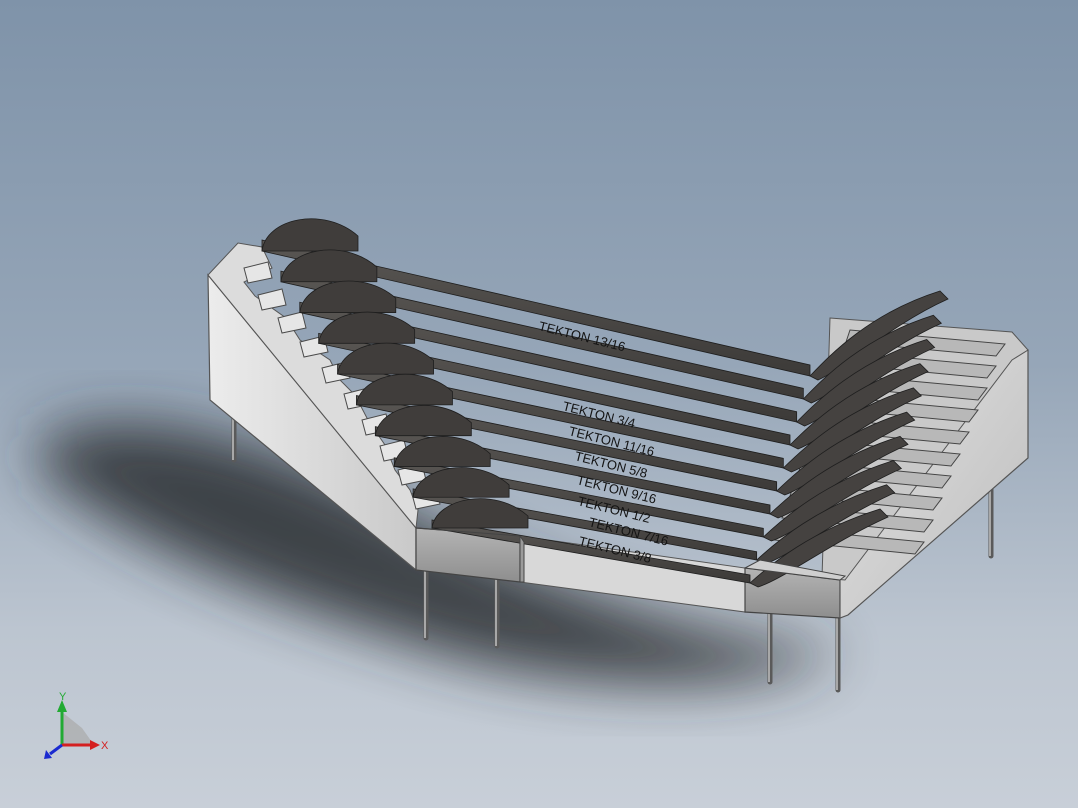 The height and width of the screenshot is (808, 1078). What do you see at coordinates (95, 745) in the screenshot?
I see `x-axis-arrow` at bounding box center [95, 745].